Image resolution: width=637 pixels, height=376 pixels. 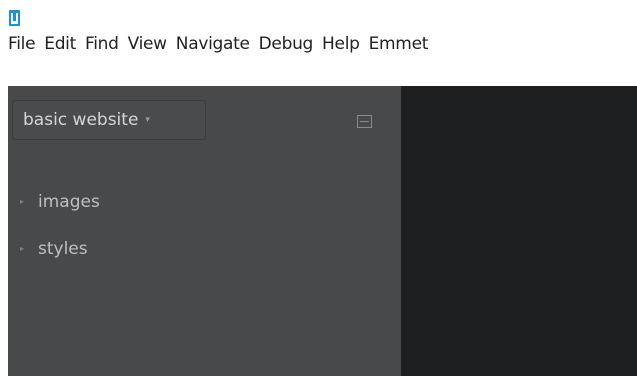 What do you see at coordinates (63, 248) in the screenshot?
I see `folder-label: styles` at bounding box center [63, 248].